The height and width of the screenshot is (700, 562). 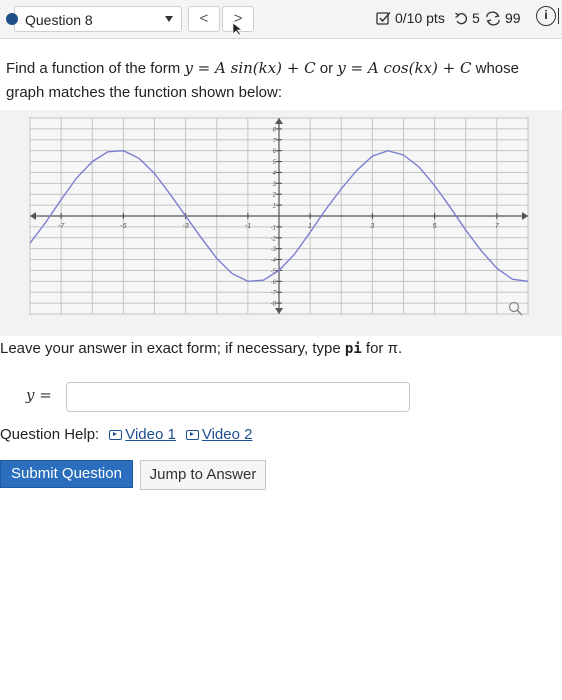 I want to click on equation-cosine-form: y = A cos(kx) + C, so click(x=404, y=68).